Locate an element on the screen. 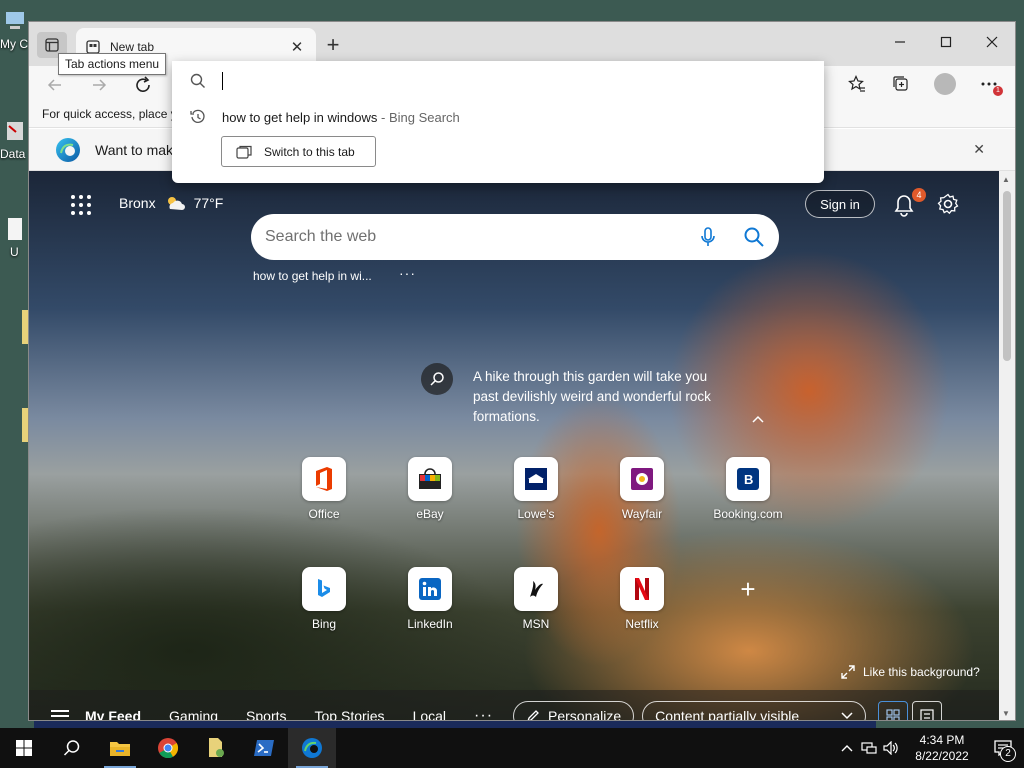 This screenshot has width=1024, height=768. star-list-icon is located at coordinates (856, 83).